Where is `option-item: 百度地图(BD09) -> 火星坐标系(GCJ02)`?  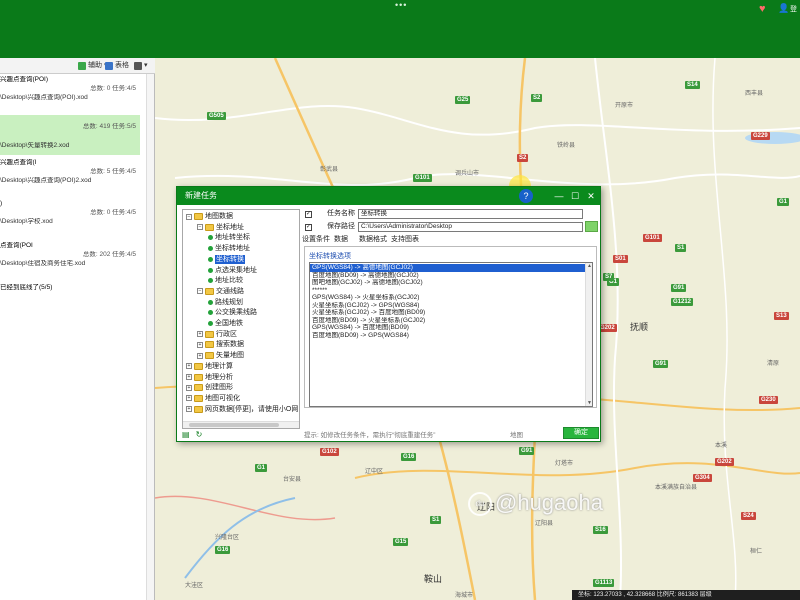
option-item: 百度地图(BD09) -> 火星坐标系(GCJ02) is located at coordinates (448, 321).